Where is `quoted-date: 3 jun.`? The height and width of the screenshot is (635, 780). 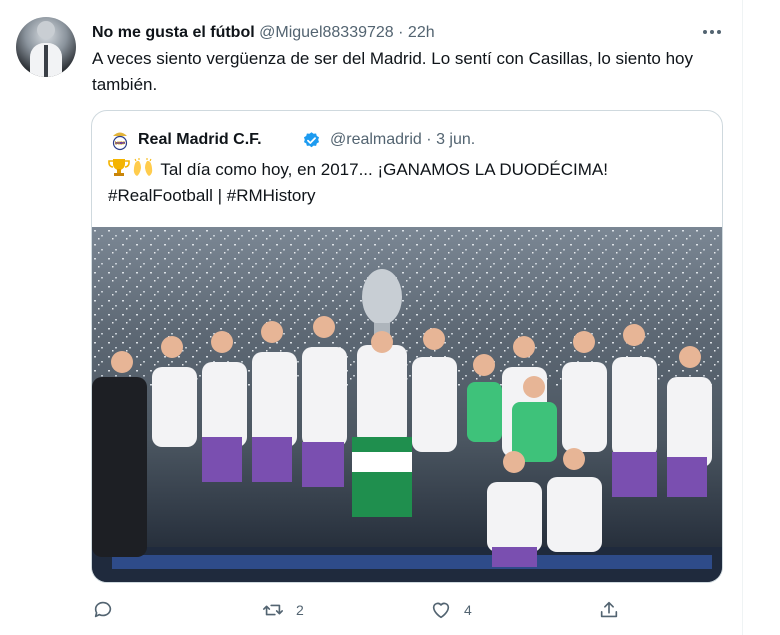 quoted-date: 3 jun. is located at coordinates (455, 139).